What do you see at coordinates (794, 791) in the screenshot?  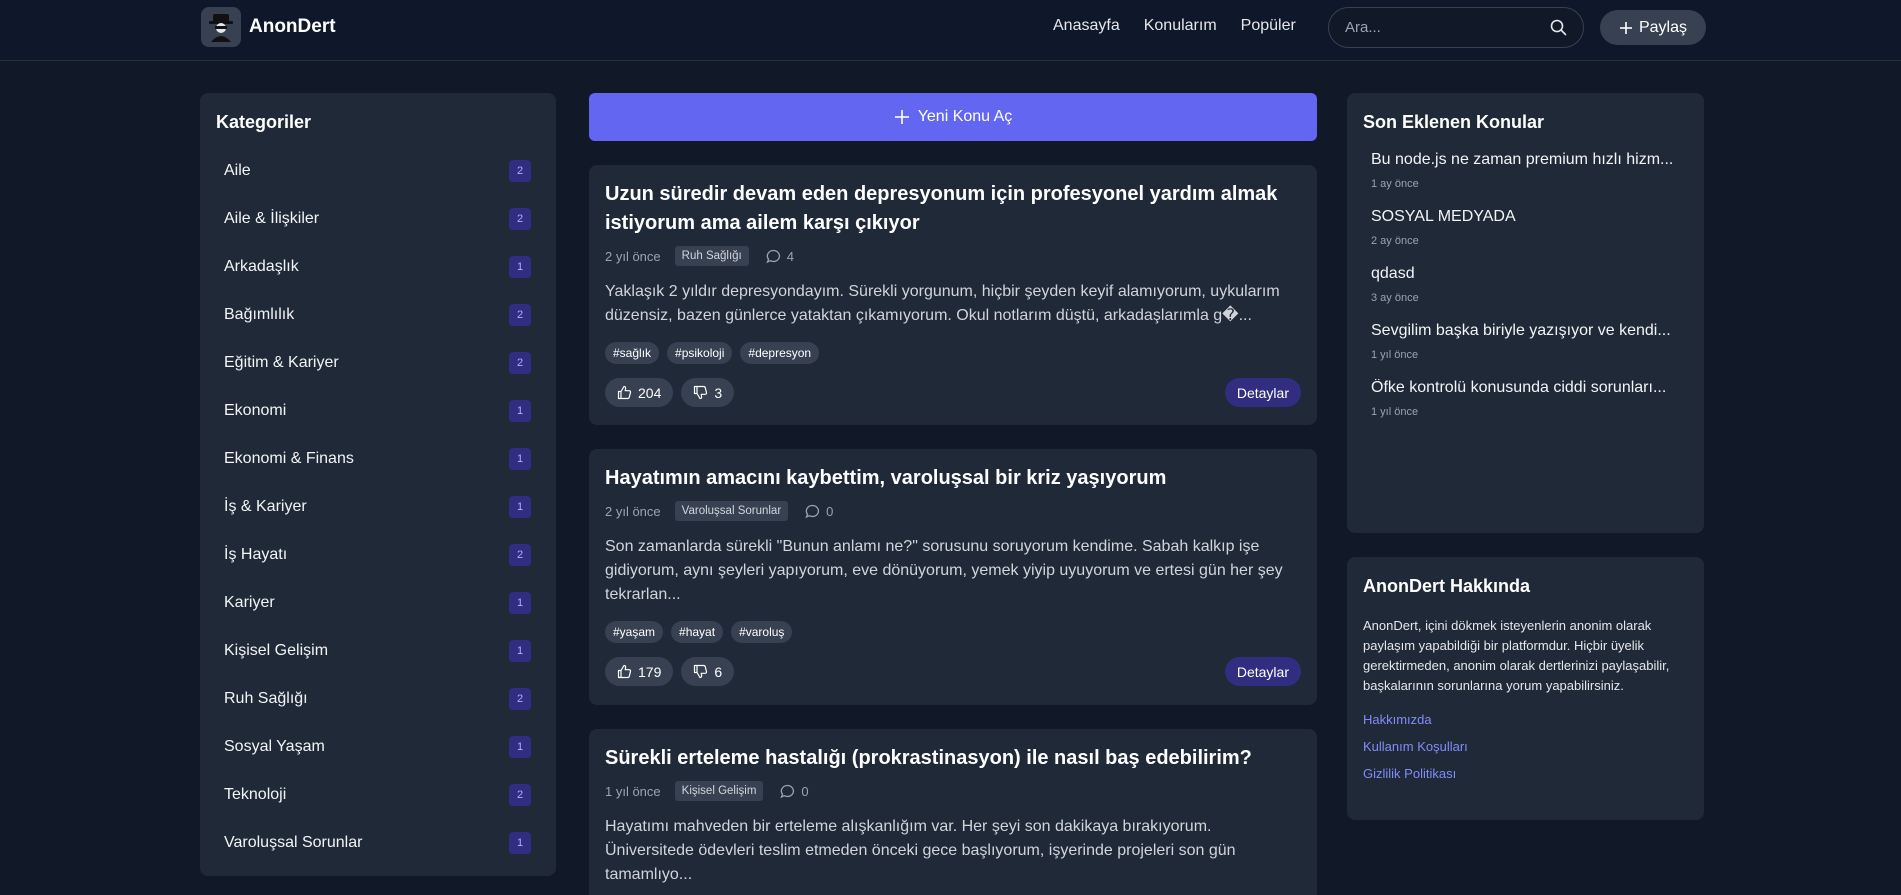 I see `post-comments: 0` at bounding box center [794, 791].